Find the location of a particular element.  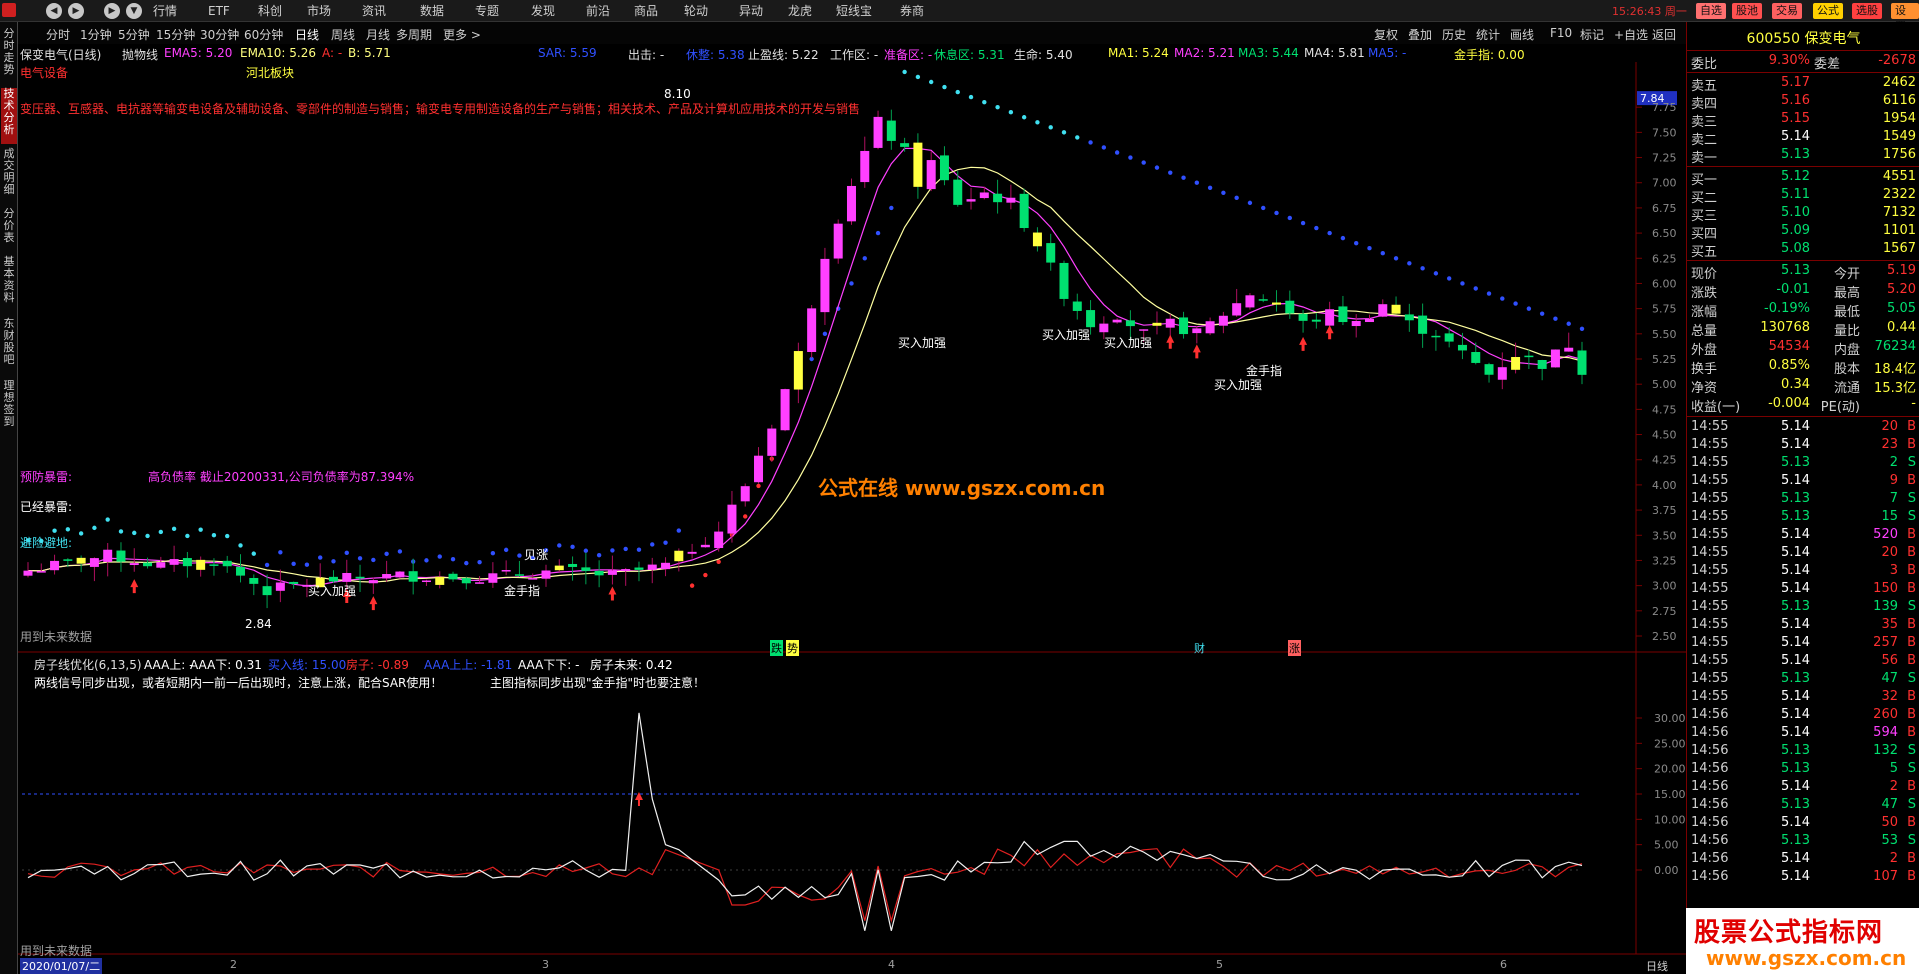

quick-zixuan-button: 自选 is located at coordinates (1711, 11).